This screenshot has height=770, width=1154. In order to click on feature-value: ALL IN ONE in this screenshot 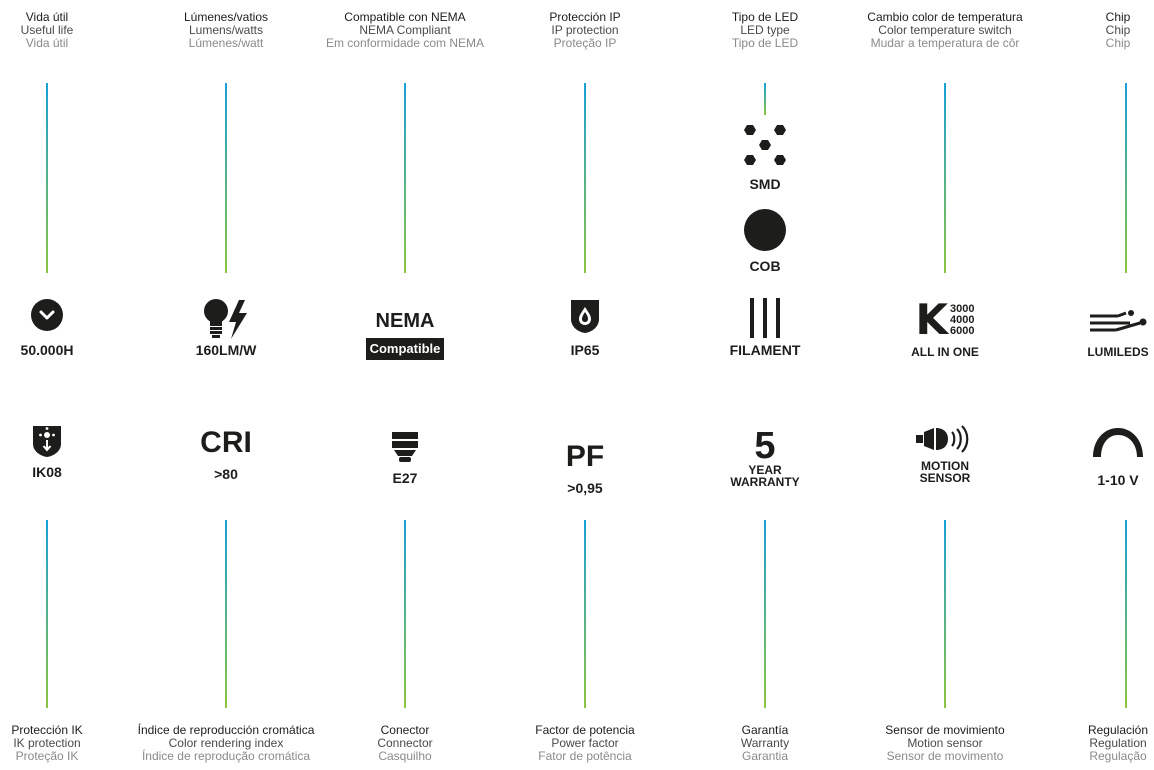, I will do `click(945, 352)`.